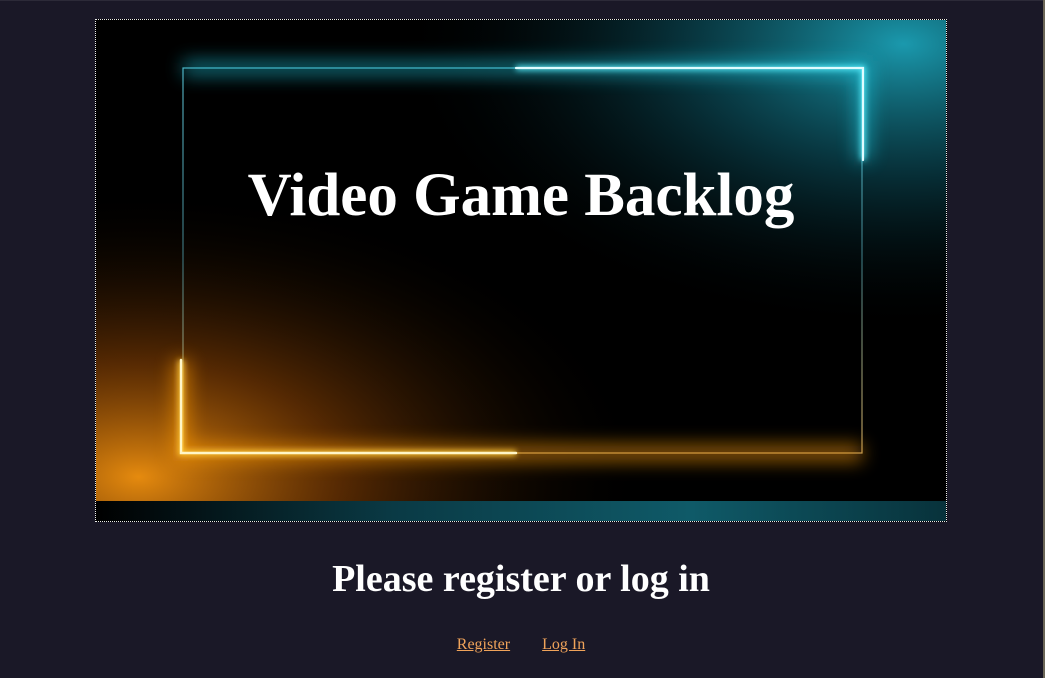 The image size is (1045, 678). I want to click on register-link: Register, so click(483, 644).